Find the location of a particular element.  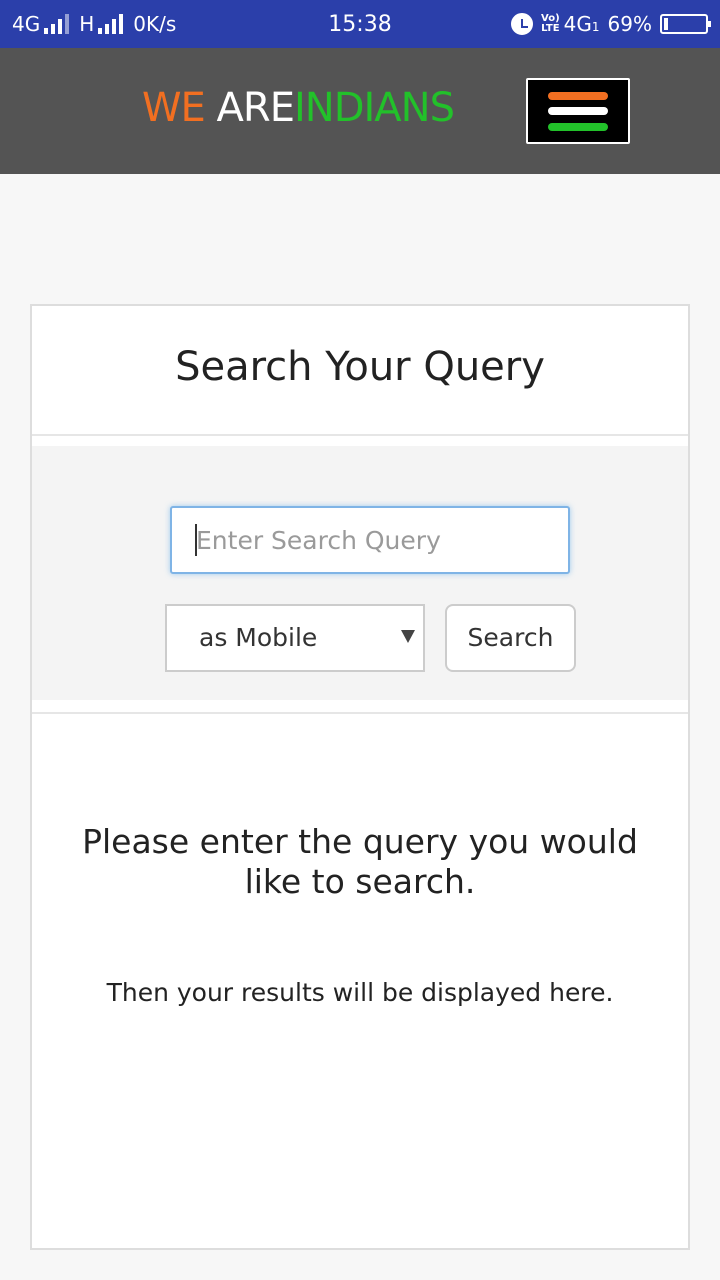

select-value: as Mobile is located at coordinates (258, 637).